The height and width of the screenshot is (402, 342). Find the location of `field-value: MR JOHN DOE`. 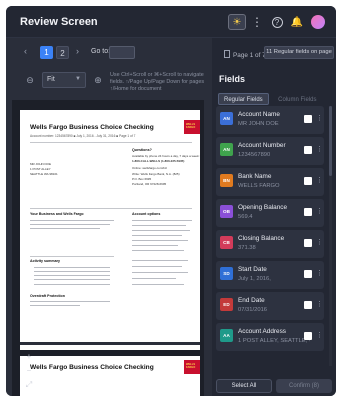

field-value: MR JOHN DOE is located at coordinates (258, 124).